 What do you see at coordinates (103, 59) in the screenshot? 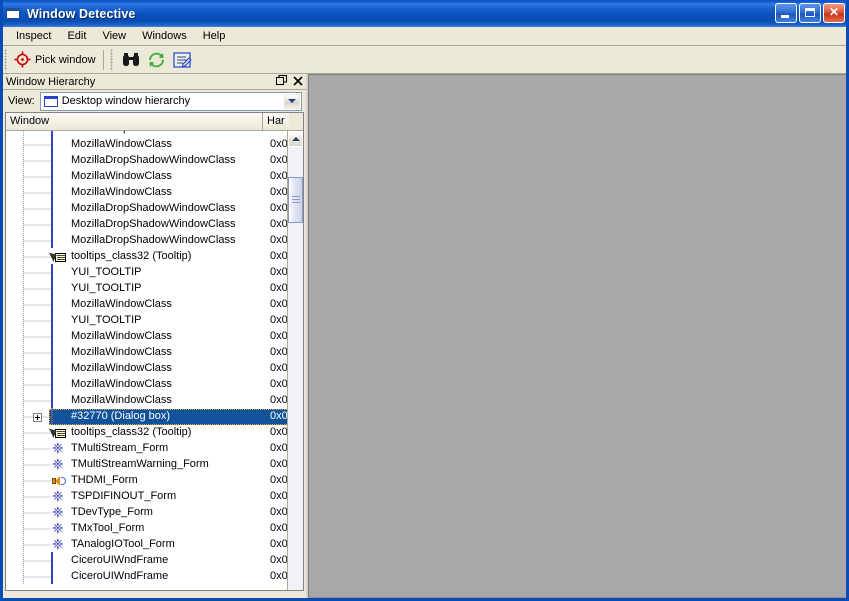
I see `toolbar-separator` at bounding box center [103, 59].